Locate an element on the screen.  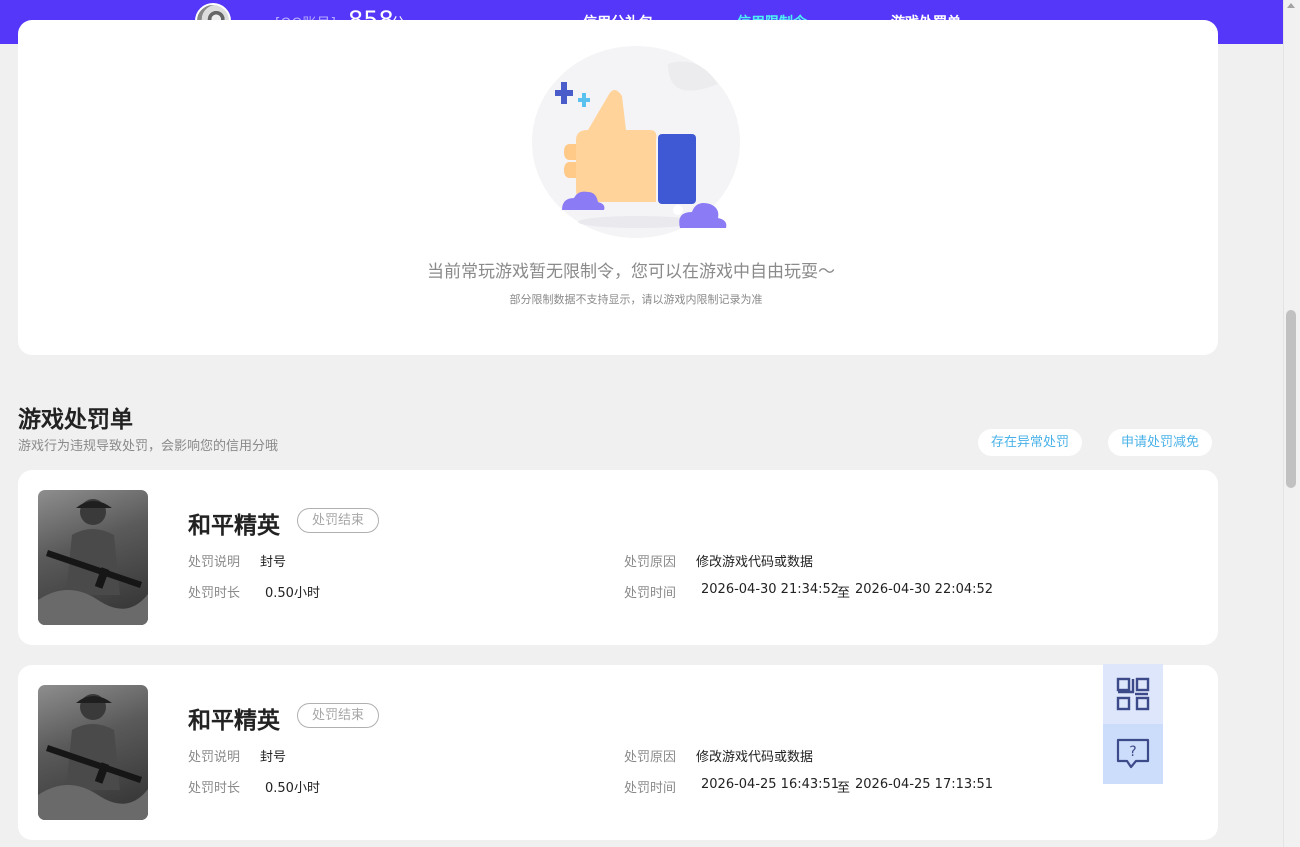
qr-code-icon is located at coordinates (1133, 694).